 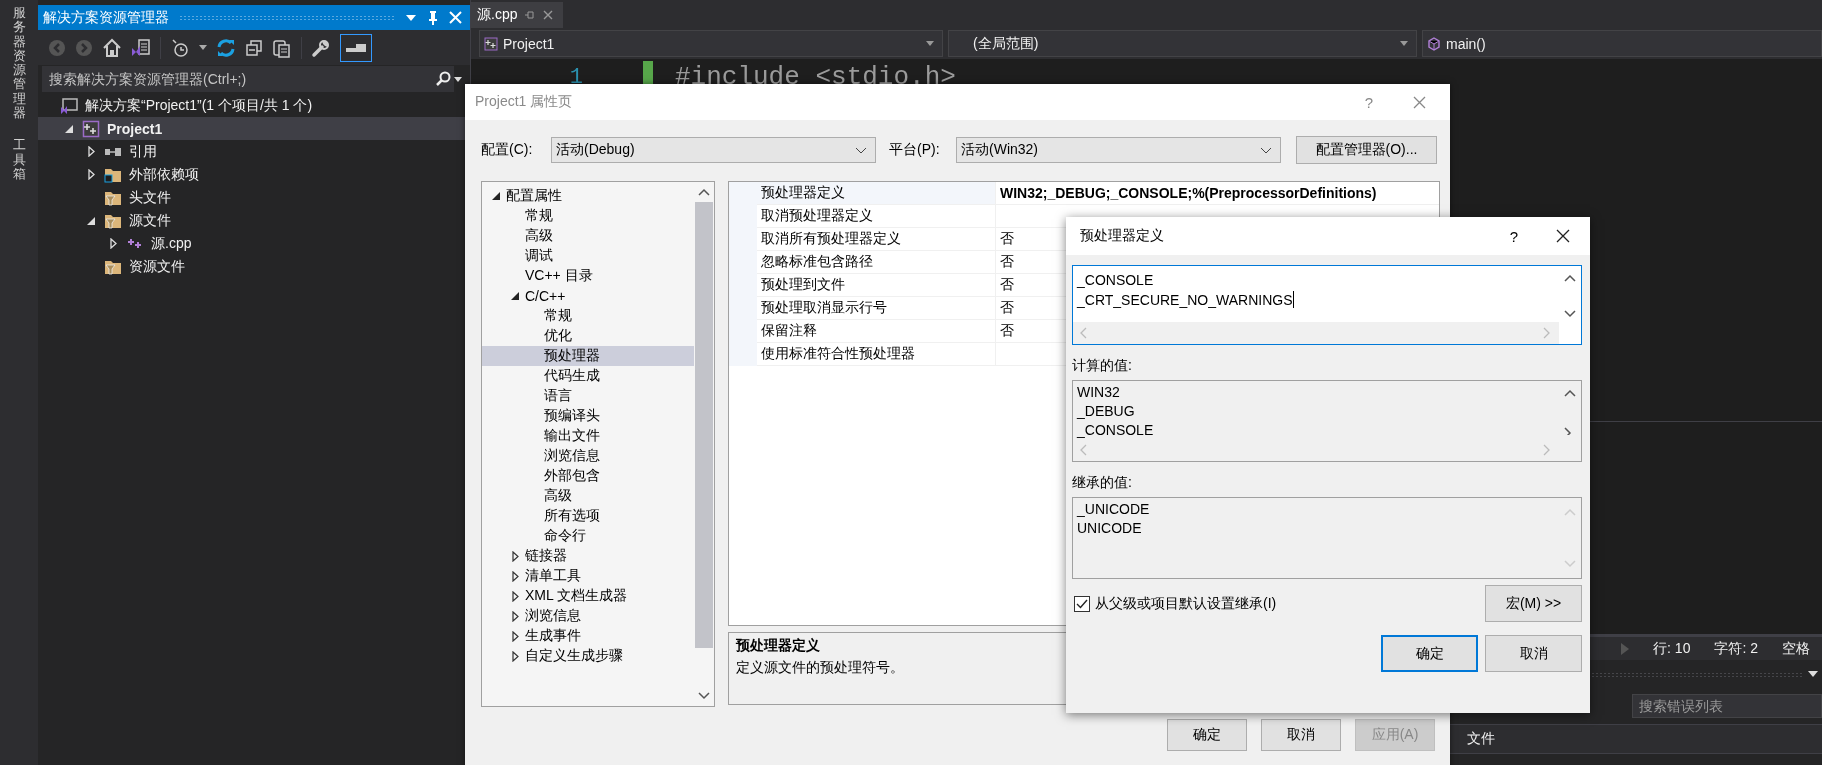 I want to click on macros-button: 宏(M) >>, so click(x=1533, y=603).